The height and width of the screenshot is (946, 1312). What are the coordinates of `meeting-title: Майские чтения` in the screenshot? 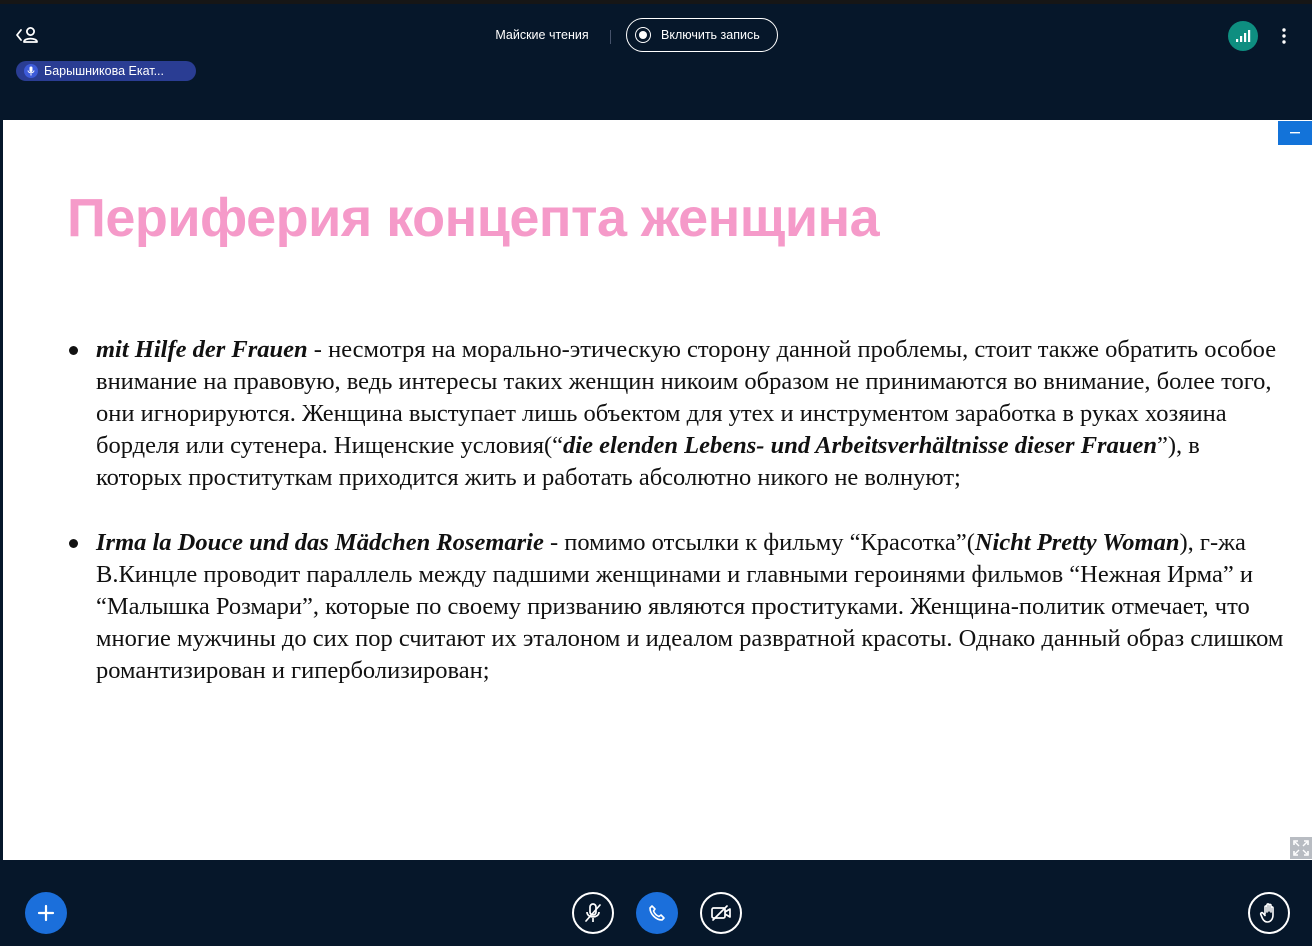 It's located at (542, 35).